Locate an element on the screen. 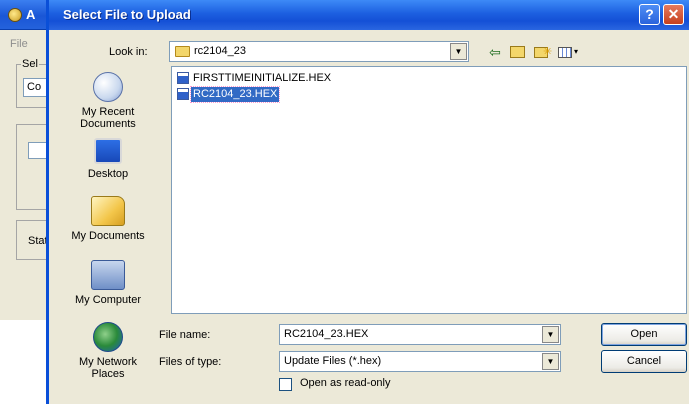 The height and width of the screenshot is (404, 689). look-in-label: Look in: is located at coordinates (128, 52).